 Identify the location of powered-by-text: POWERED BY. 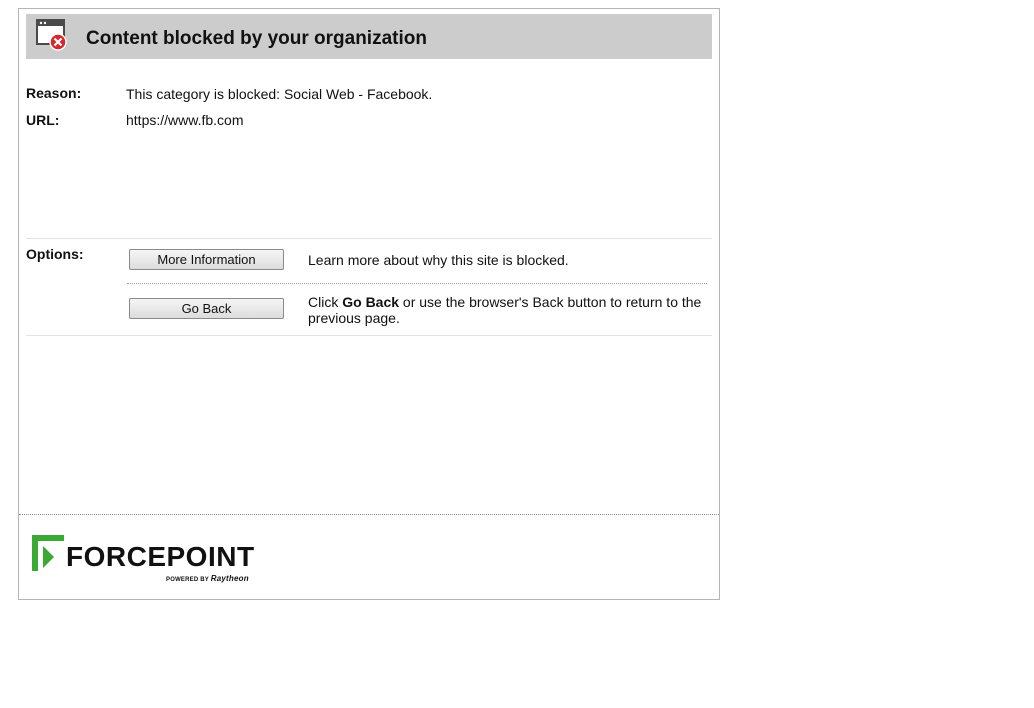
(187, 580).